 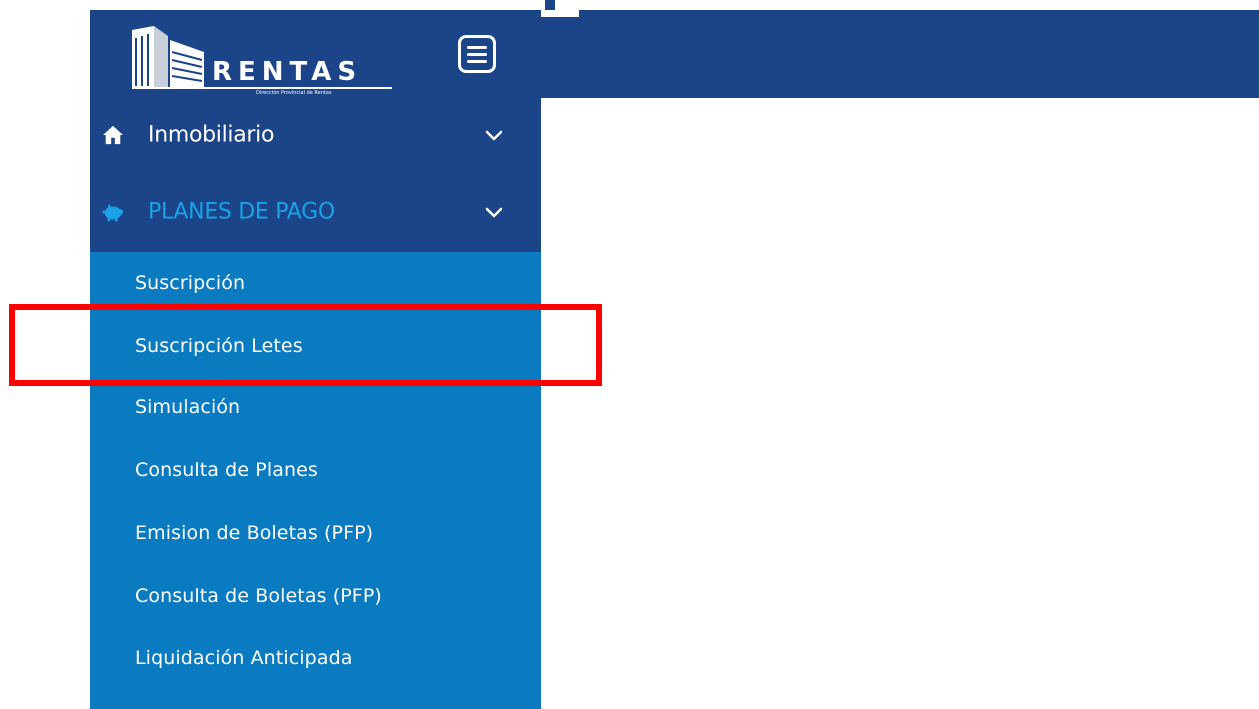 I want to click on hamburger-menu-button, so click(x=477, y=54).